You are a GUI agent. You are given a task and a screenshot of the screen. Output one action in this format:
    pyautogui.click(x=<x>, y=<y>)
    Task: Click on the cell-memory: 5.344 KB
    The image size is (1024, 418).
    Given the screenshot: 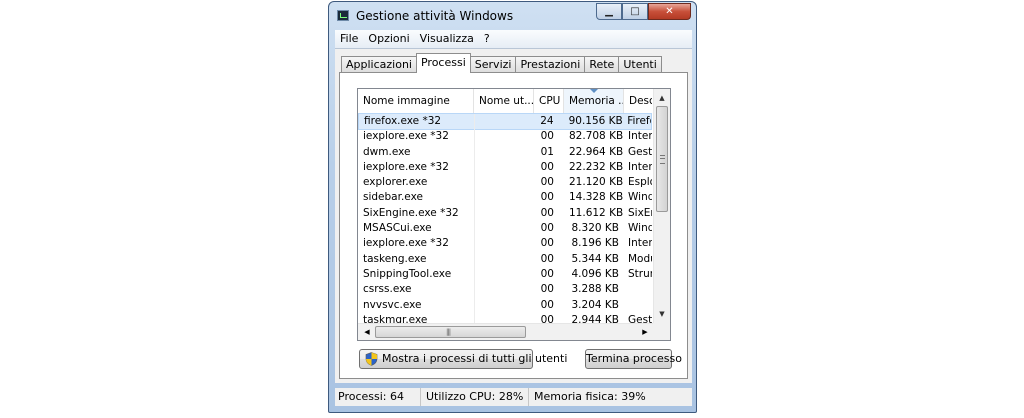 What is the action you would take?
    pyautogui.click(x=595, y=258)
    